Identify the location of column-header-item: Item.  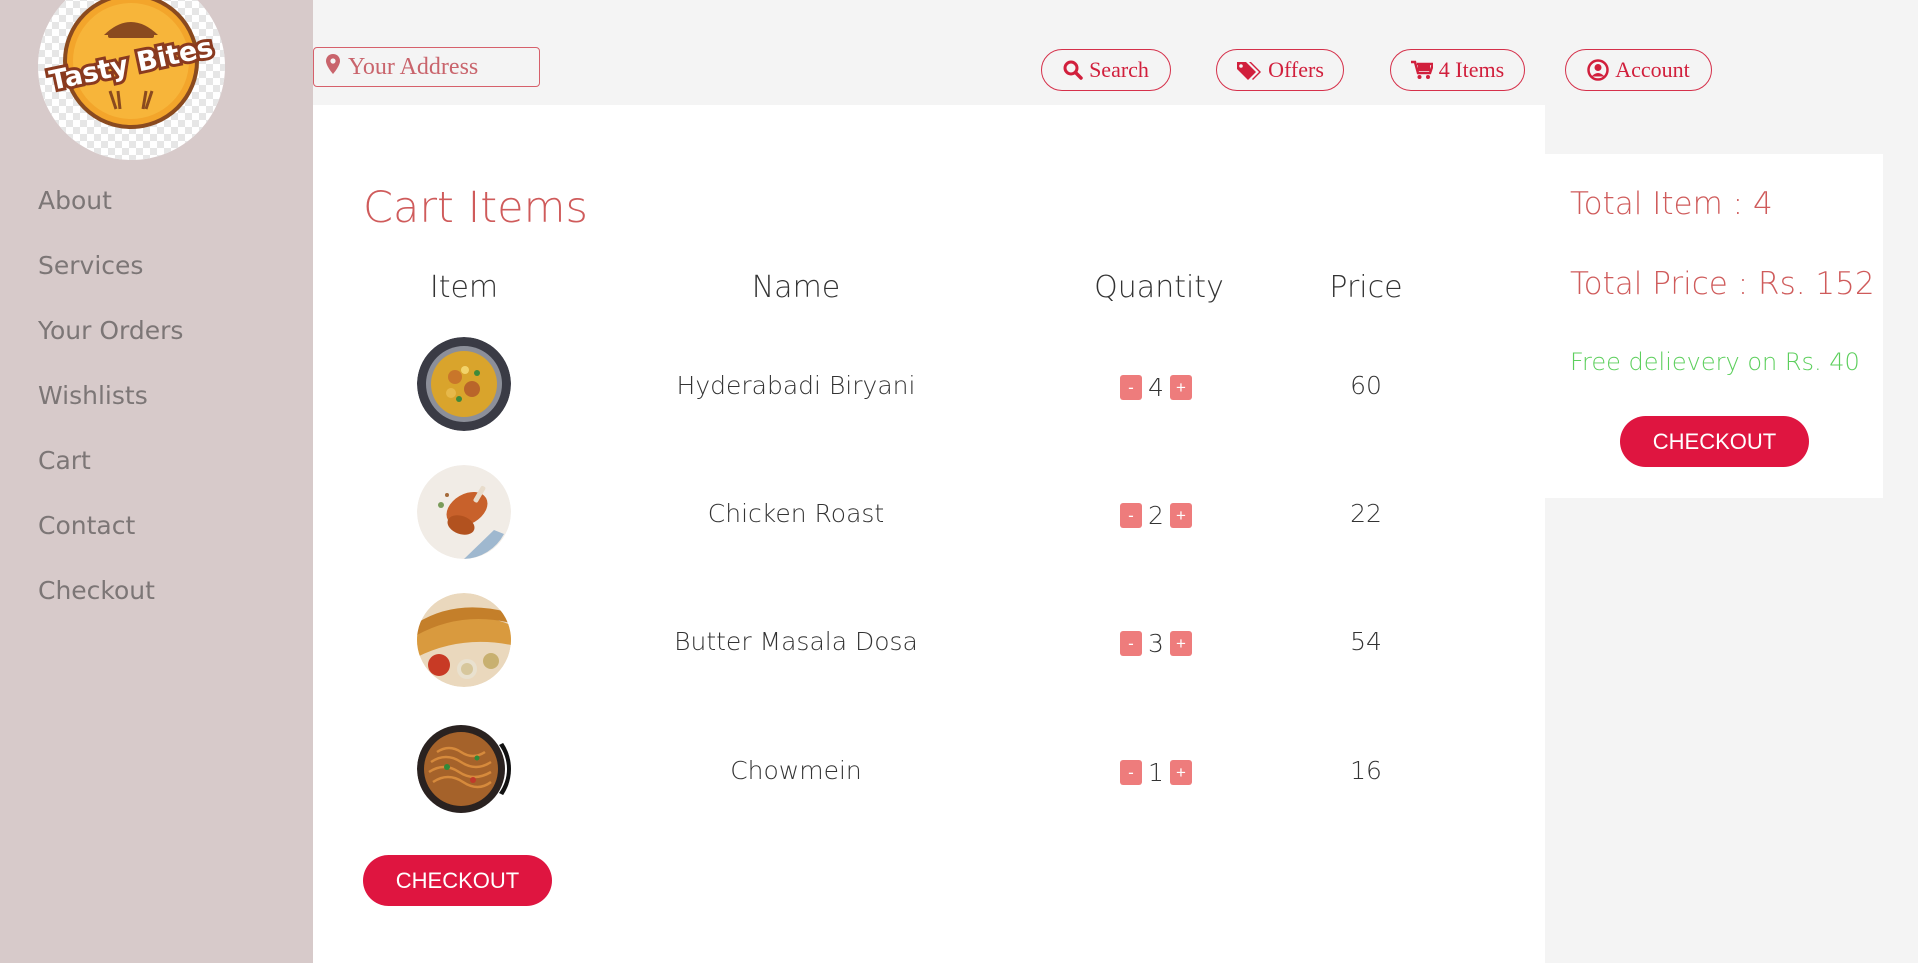
(464, 287).